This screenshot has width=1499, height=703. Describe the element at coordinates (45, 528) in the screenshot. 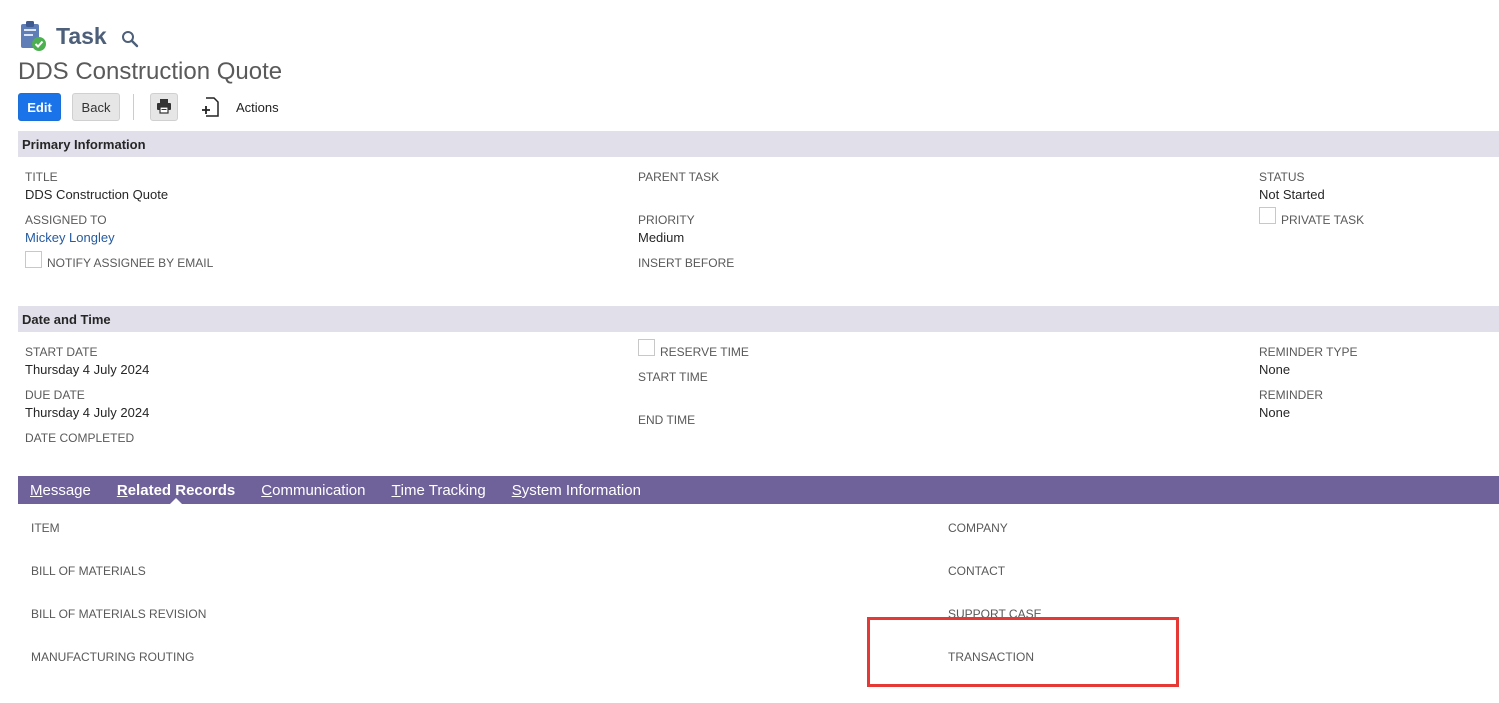

I see `item-field-label: ITEM` at that location.